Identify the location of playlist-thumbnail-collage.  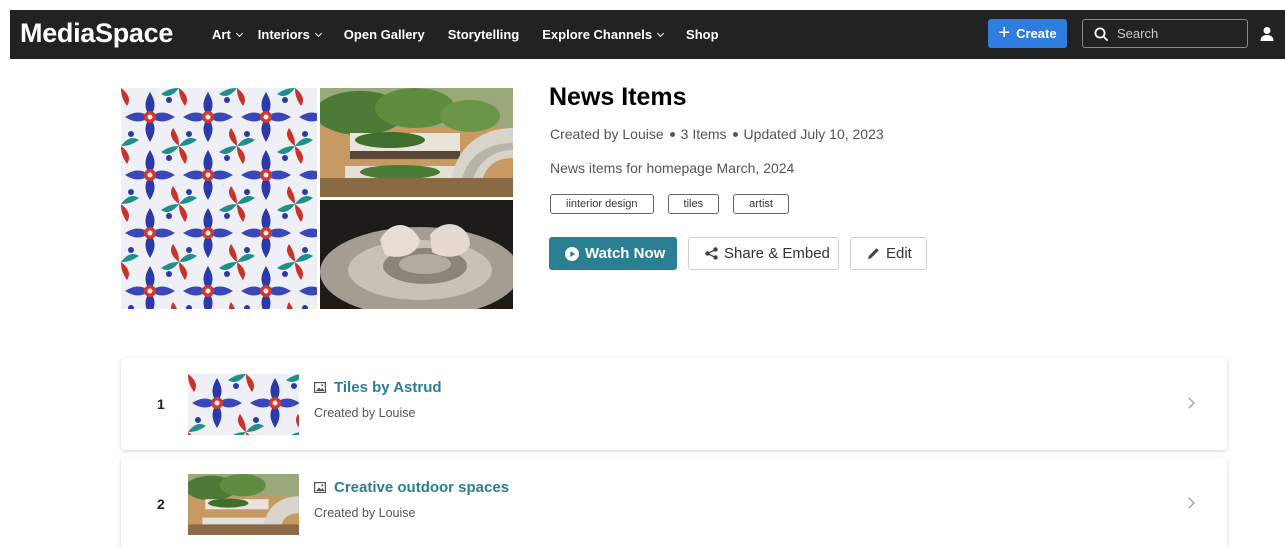
(317, 198).